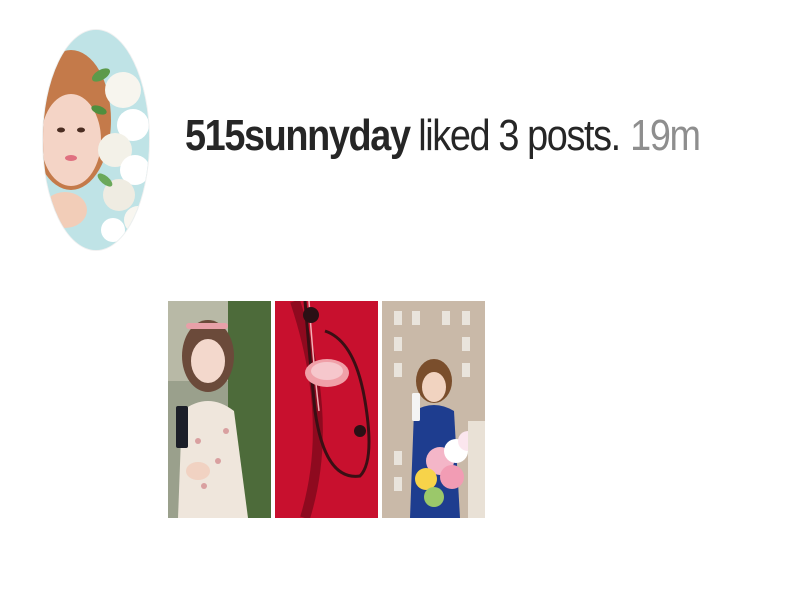 This screenshot has width=800, height=600. I want to click on woman-holding-phone-icon, so click(219, 409).